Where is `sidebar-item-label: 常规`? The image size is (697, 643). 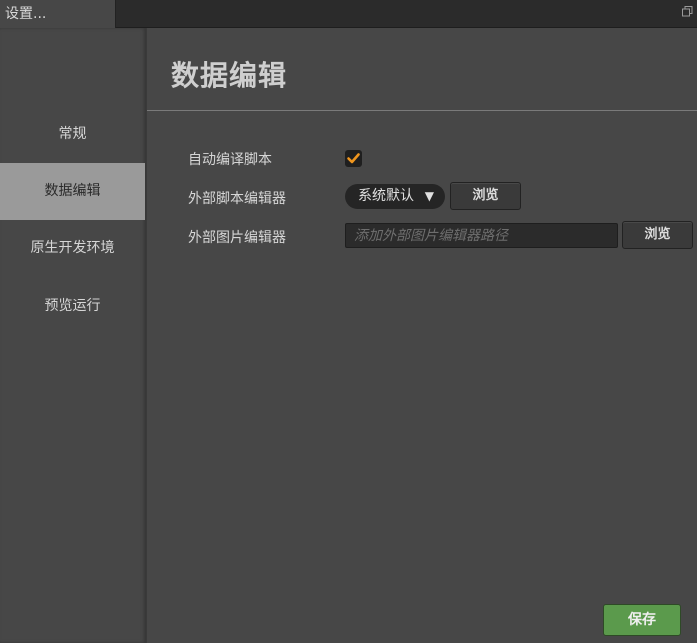 sidebar-item-label: 常规 is located at coordinates (72, 134).